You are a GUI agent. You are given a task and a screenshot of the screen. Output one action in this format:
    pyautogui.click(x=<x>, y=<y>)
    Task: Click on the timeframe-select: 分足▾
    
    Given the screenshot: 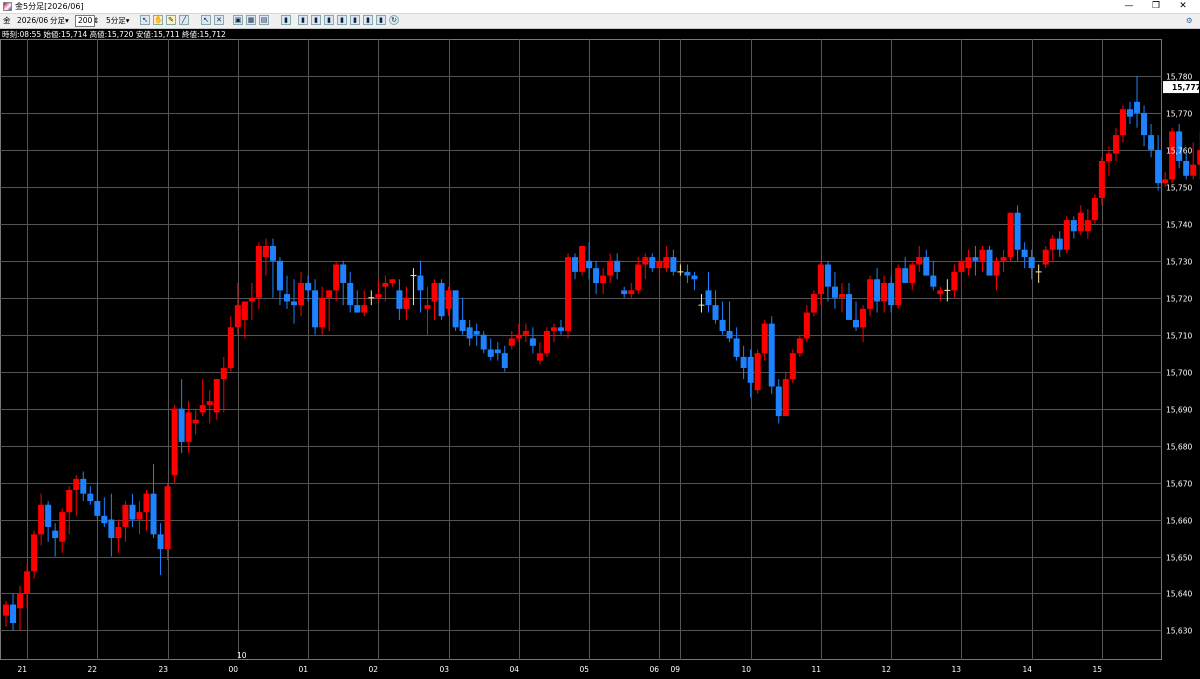 What is the action you would take?
    pyautogui.click(x=59, y=21)
    